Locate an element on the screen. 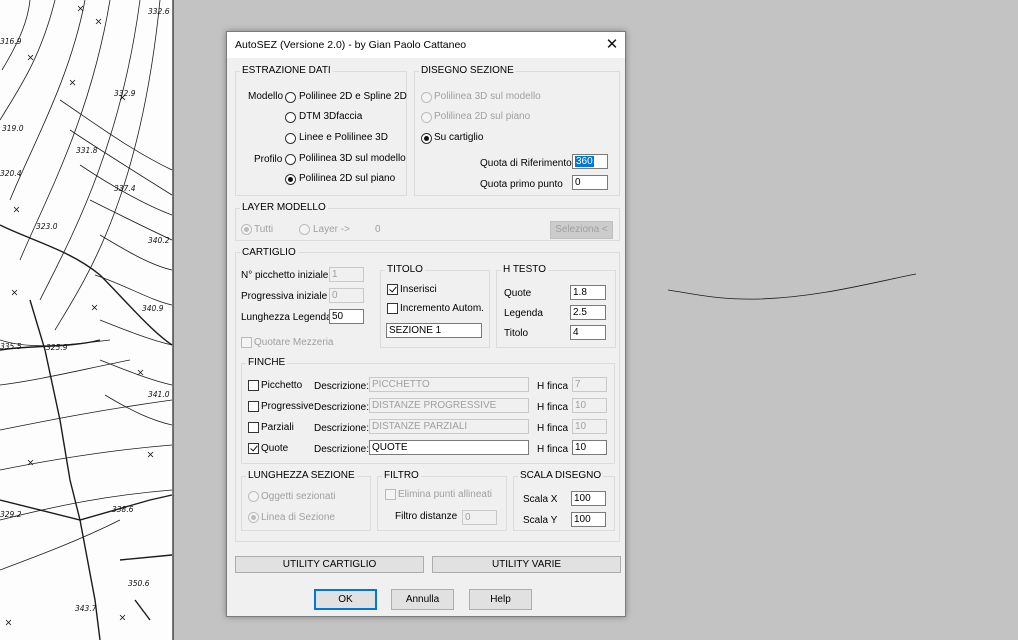 The height and width of the screenshot is (640, 1018). ok-button: OK is located at coordinates (345, 599).